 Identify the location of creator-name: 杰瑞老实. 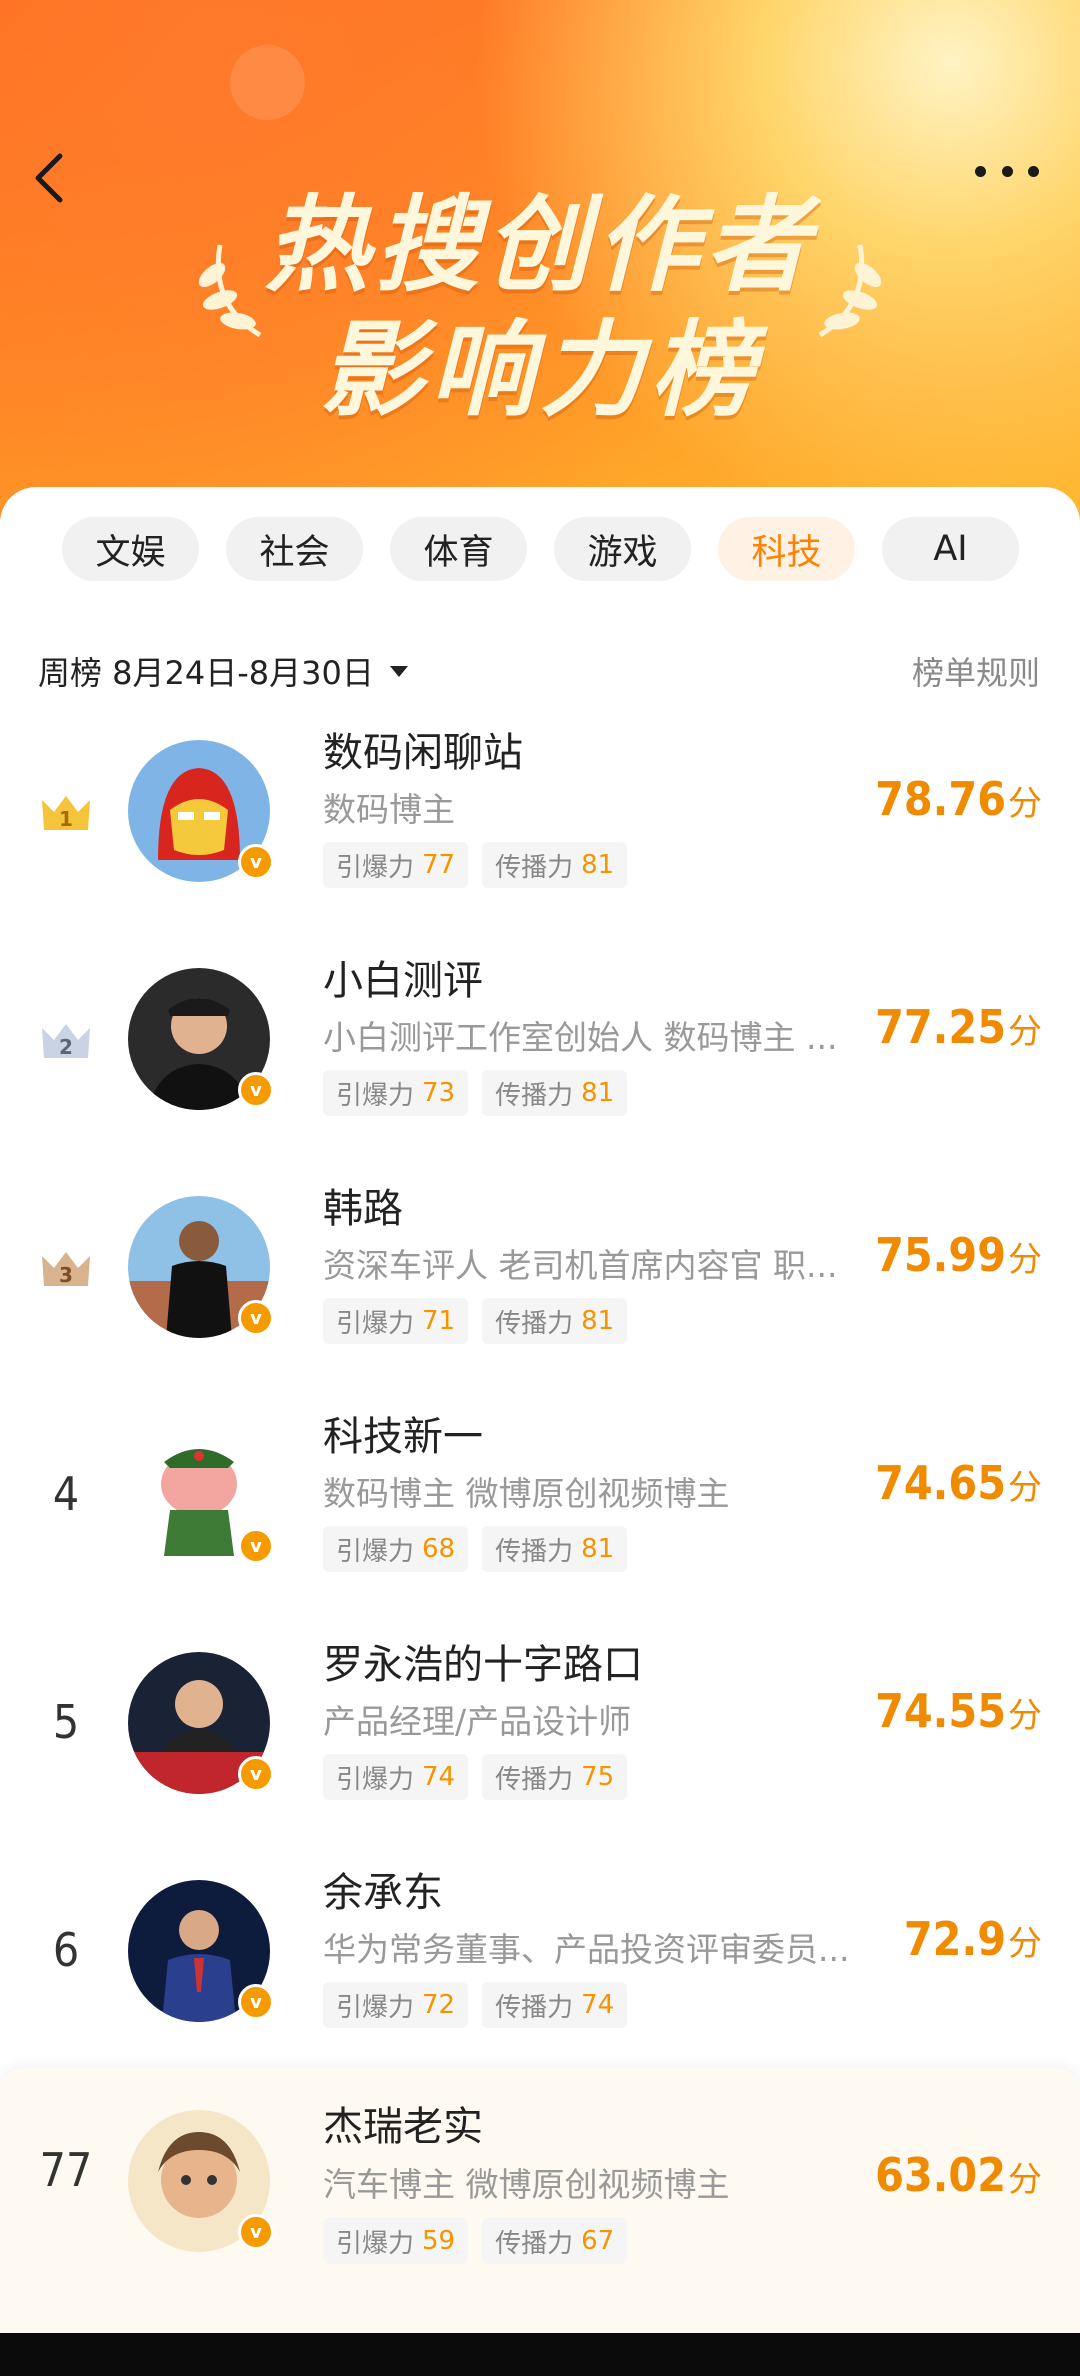
(403, 2127).